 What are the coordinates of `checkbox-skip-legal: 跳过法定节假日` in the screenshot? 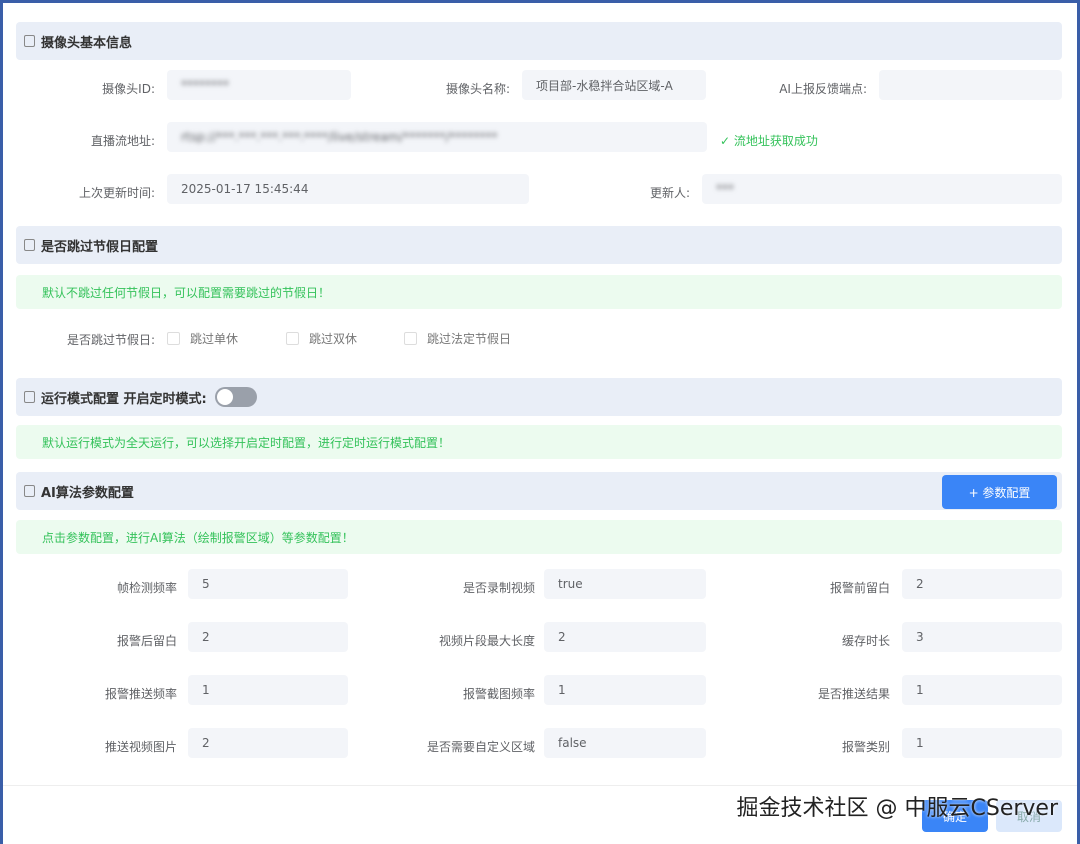 It's located at (457, 338).